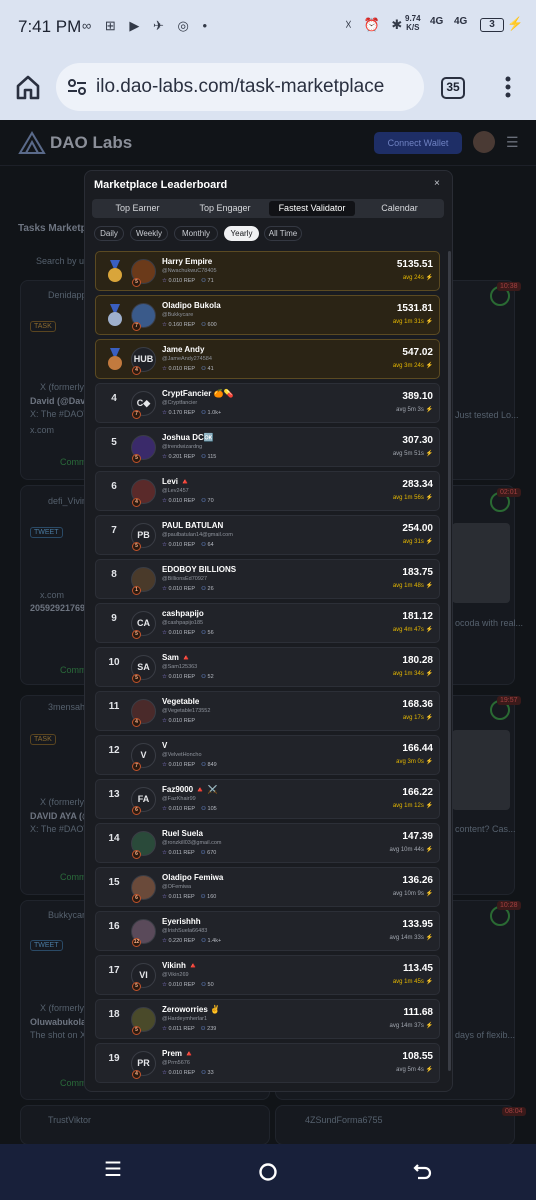 The width and height of the screenshot is (536, 1200). Describe the element at coordinates (225, 208) in the screenshot. I see `tab-top-engager: Top Engager` at that location.